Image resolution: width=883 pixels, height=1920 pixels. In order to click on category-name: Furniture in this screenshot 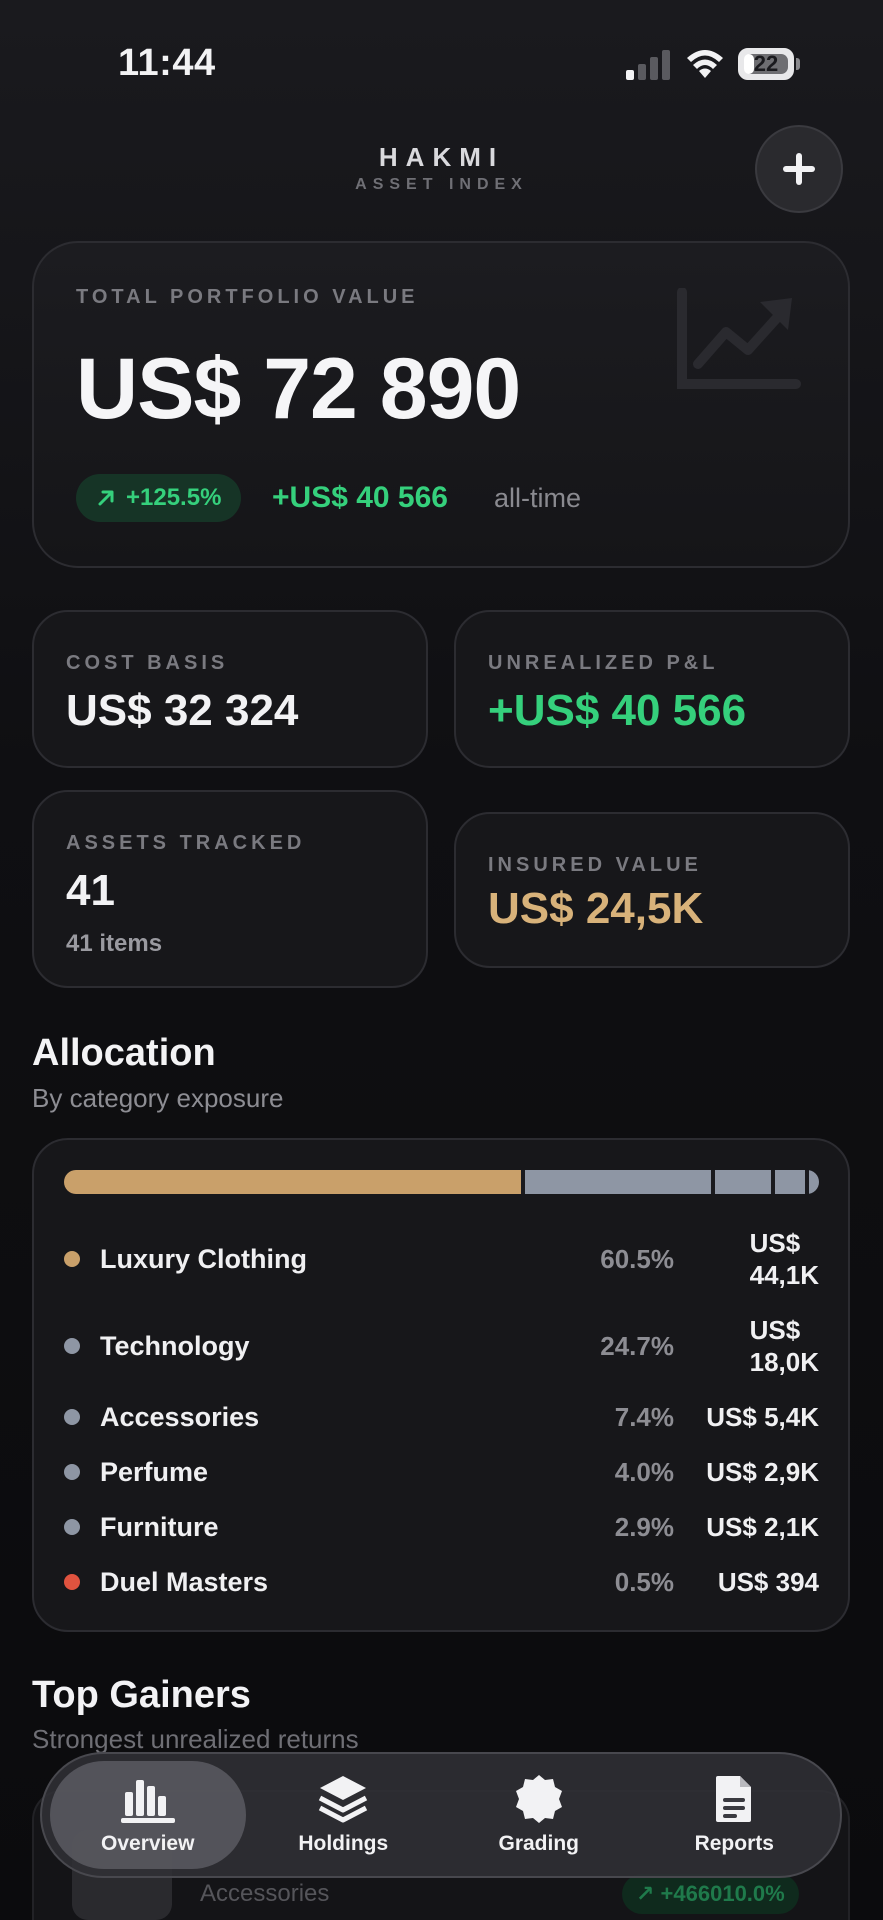, I will do `click(159, 1526)`.